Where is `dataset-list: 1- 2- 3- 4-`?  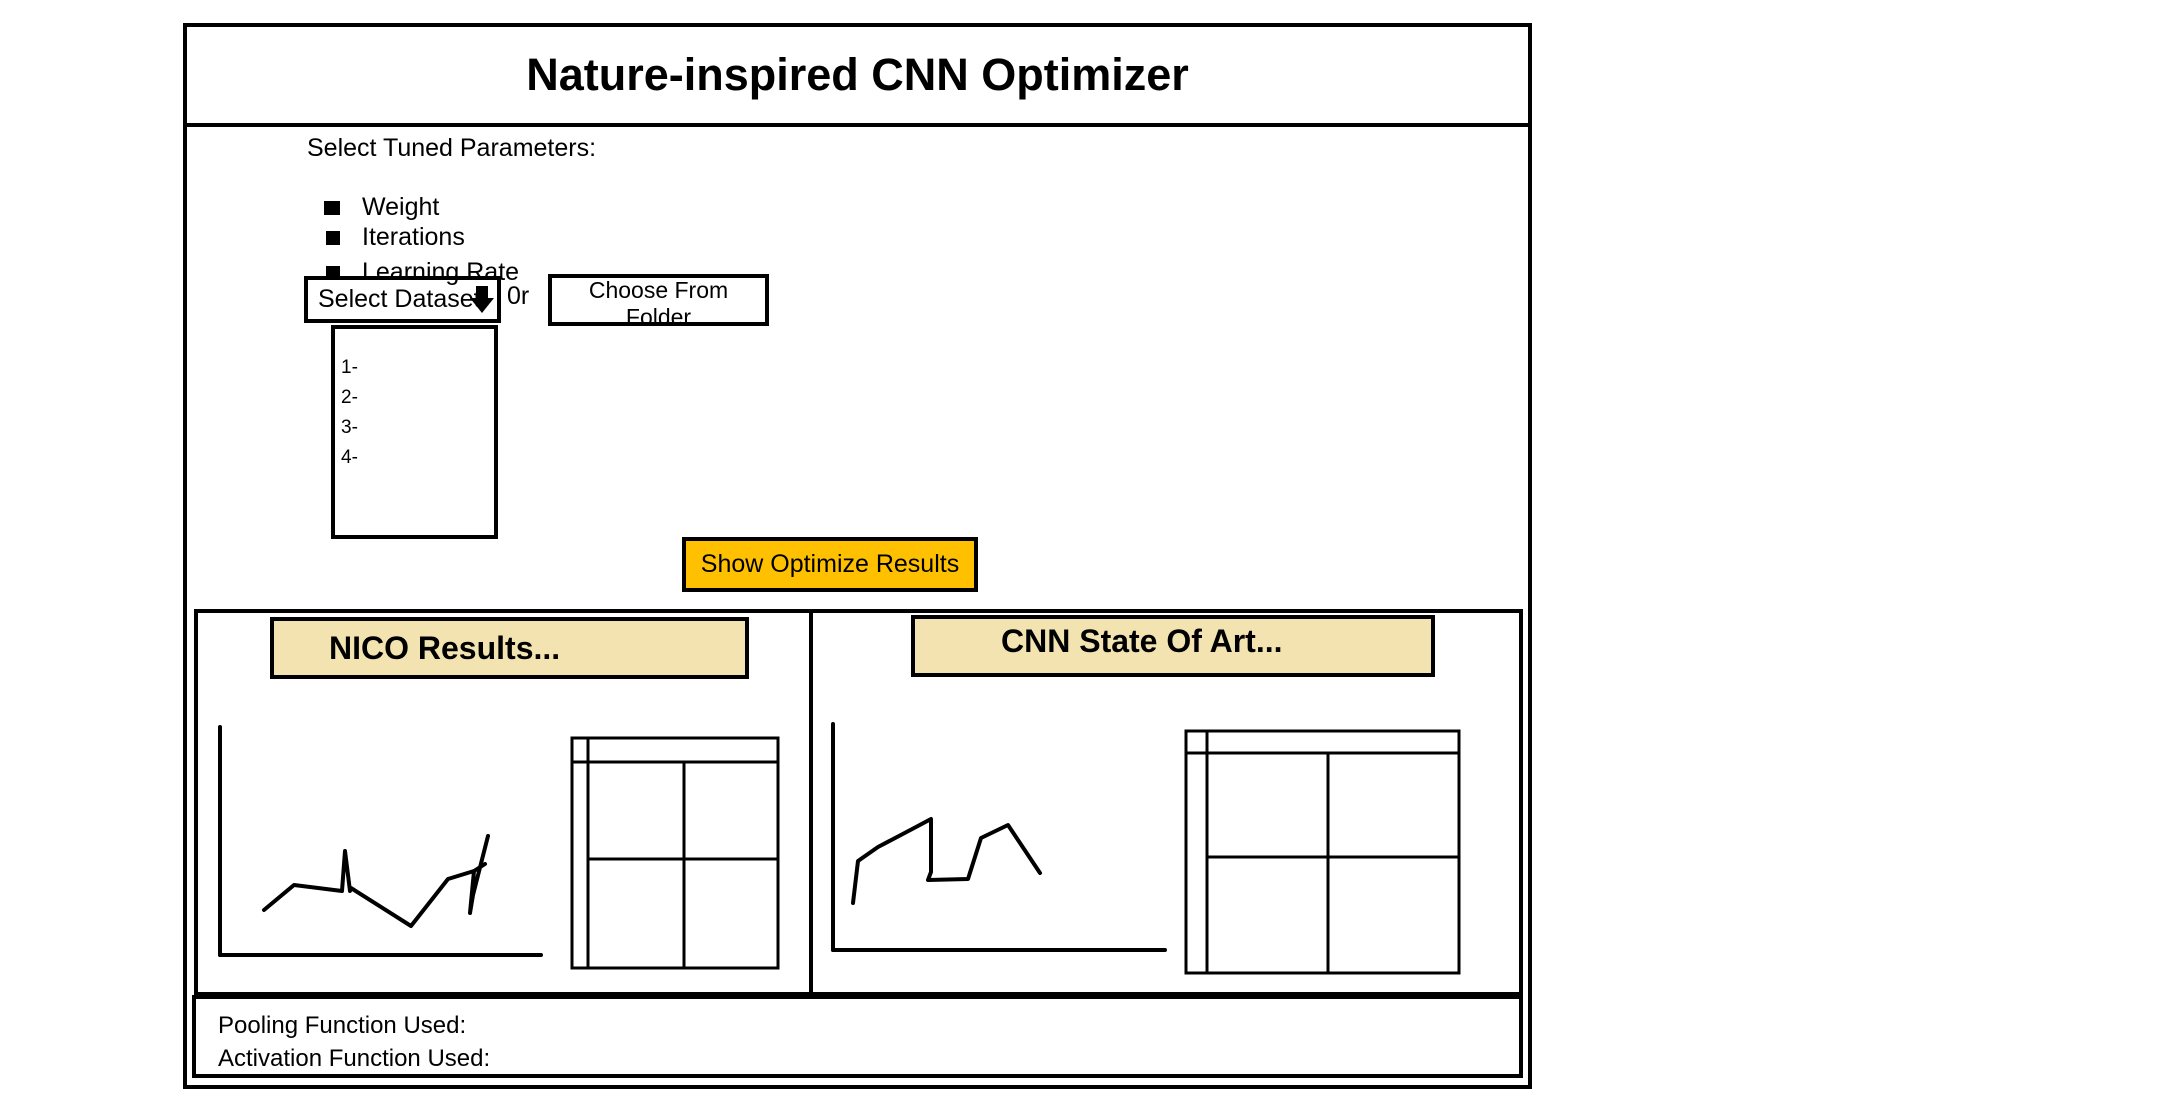
dataset-list: 1- 2- 3- 4- is located at coordinates (414, 432).